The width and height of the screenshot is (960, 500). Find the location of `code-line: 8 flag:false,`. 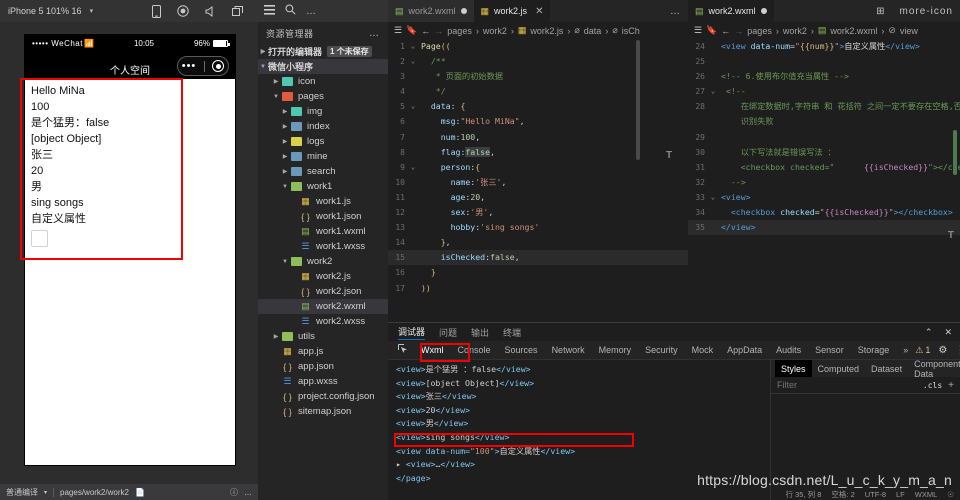

code-line: 8 flag:false, is located at coordinates (538, 152).